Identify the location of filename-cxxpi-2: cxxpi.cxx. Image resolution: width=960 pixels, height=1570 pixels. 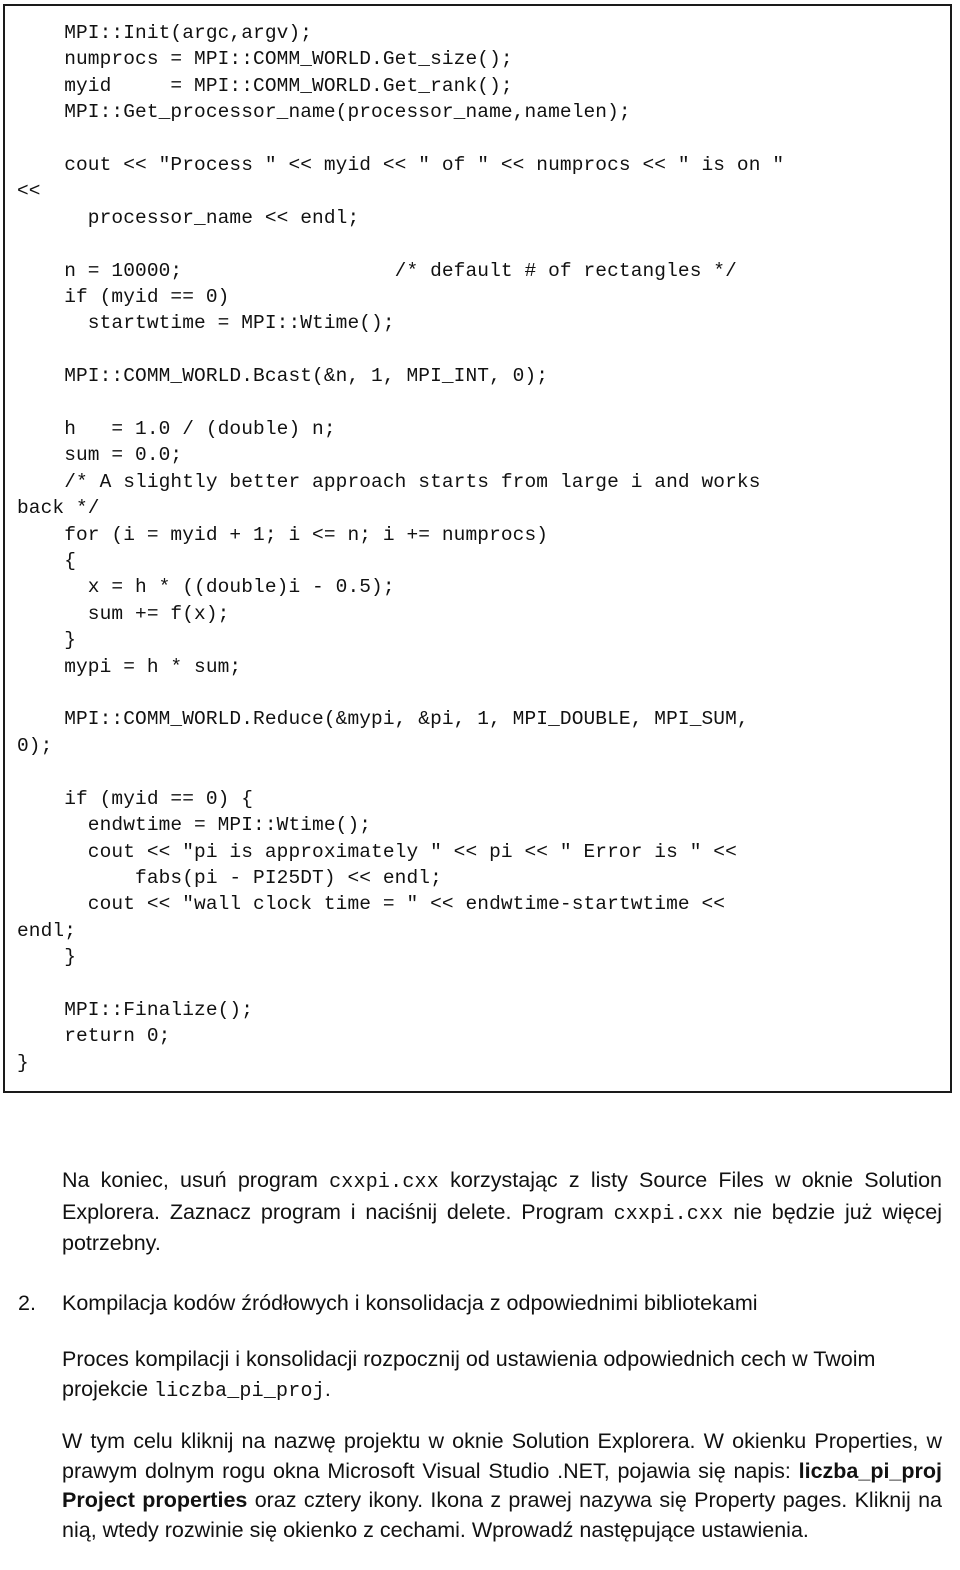
(668, 1214).